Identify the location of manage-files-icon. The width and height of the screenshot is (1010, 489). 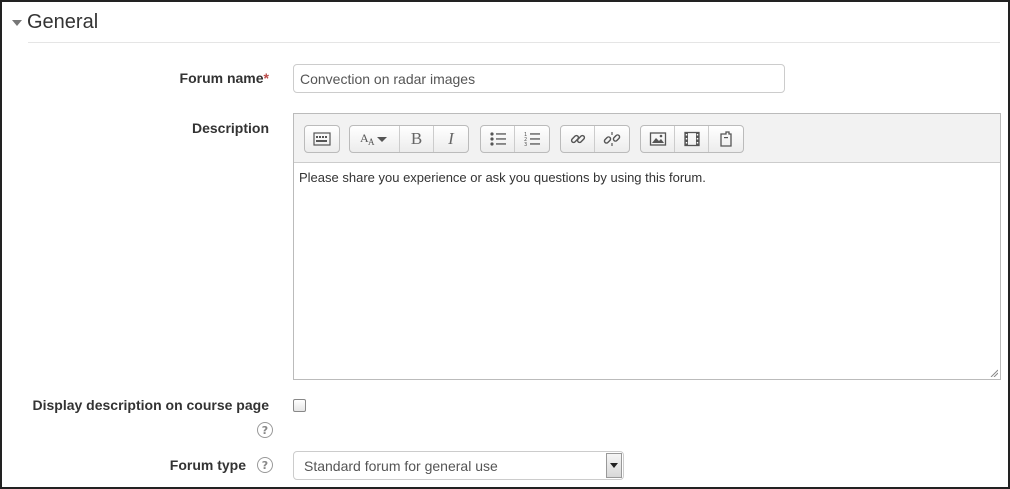
(726, 139).